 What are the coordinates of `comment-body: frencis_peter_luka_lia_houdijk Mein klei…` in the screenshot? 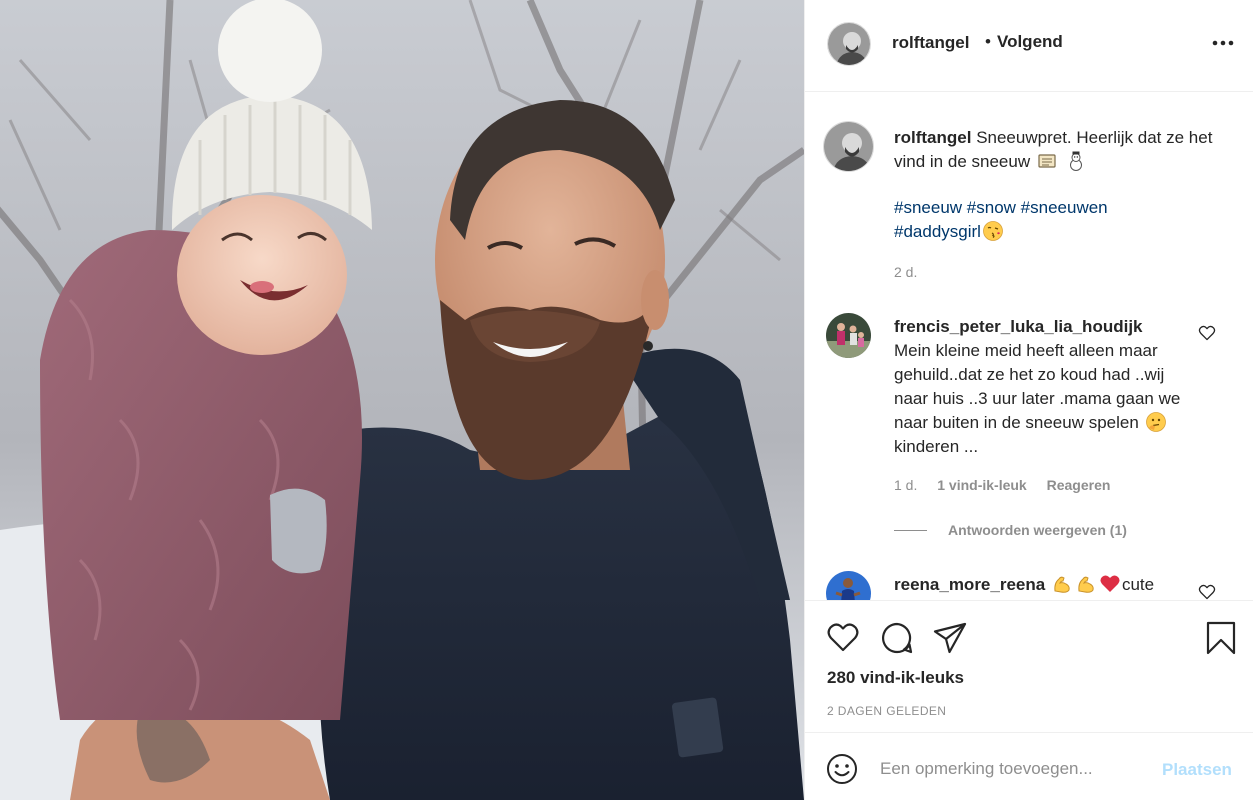 It's located at (1039, 387).